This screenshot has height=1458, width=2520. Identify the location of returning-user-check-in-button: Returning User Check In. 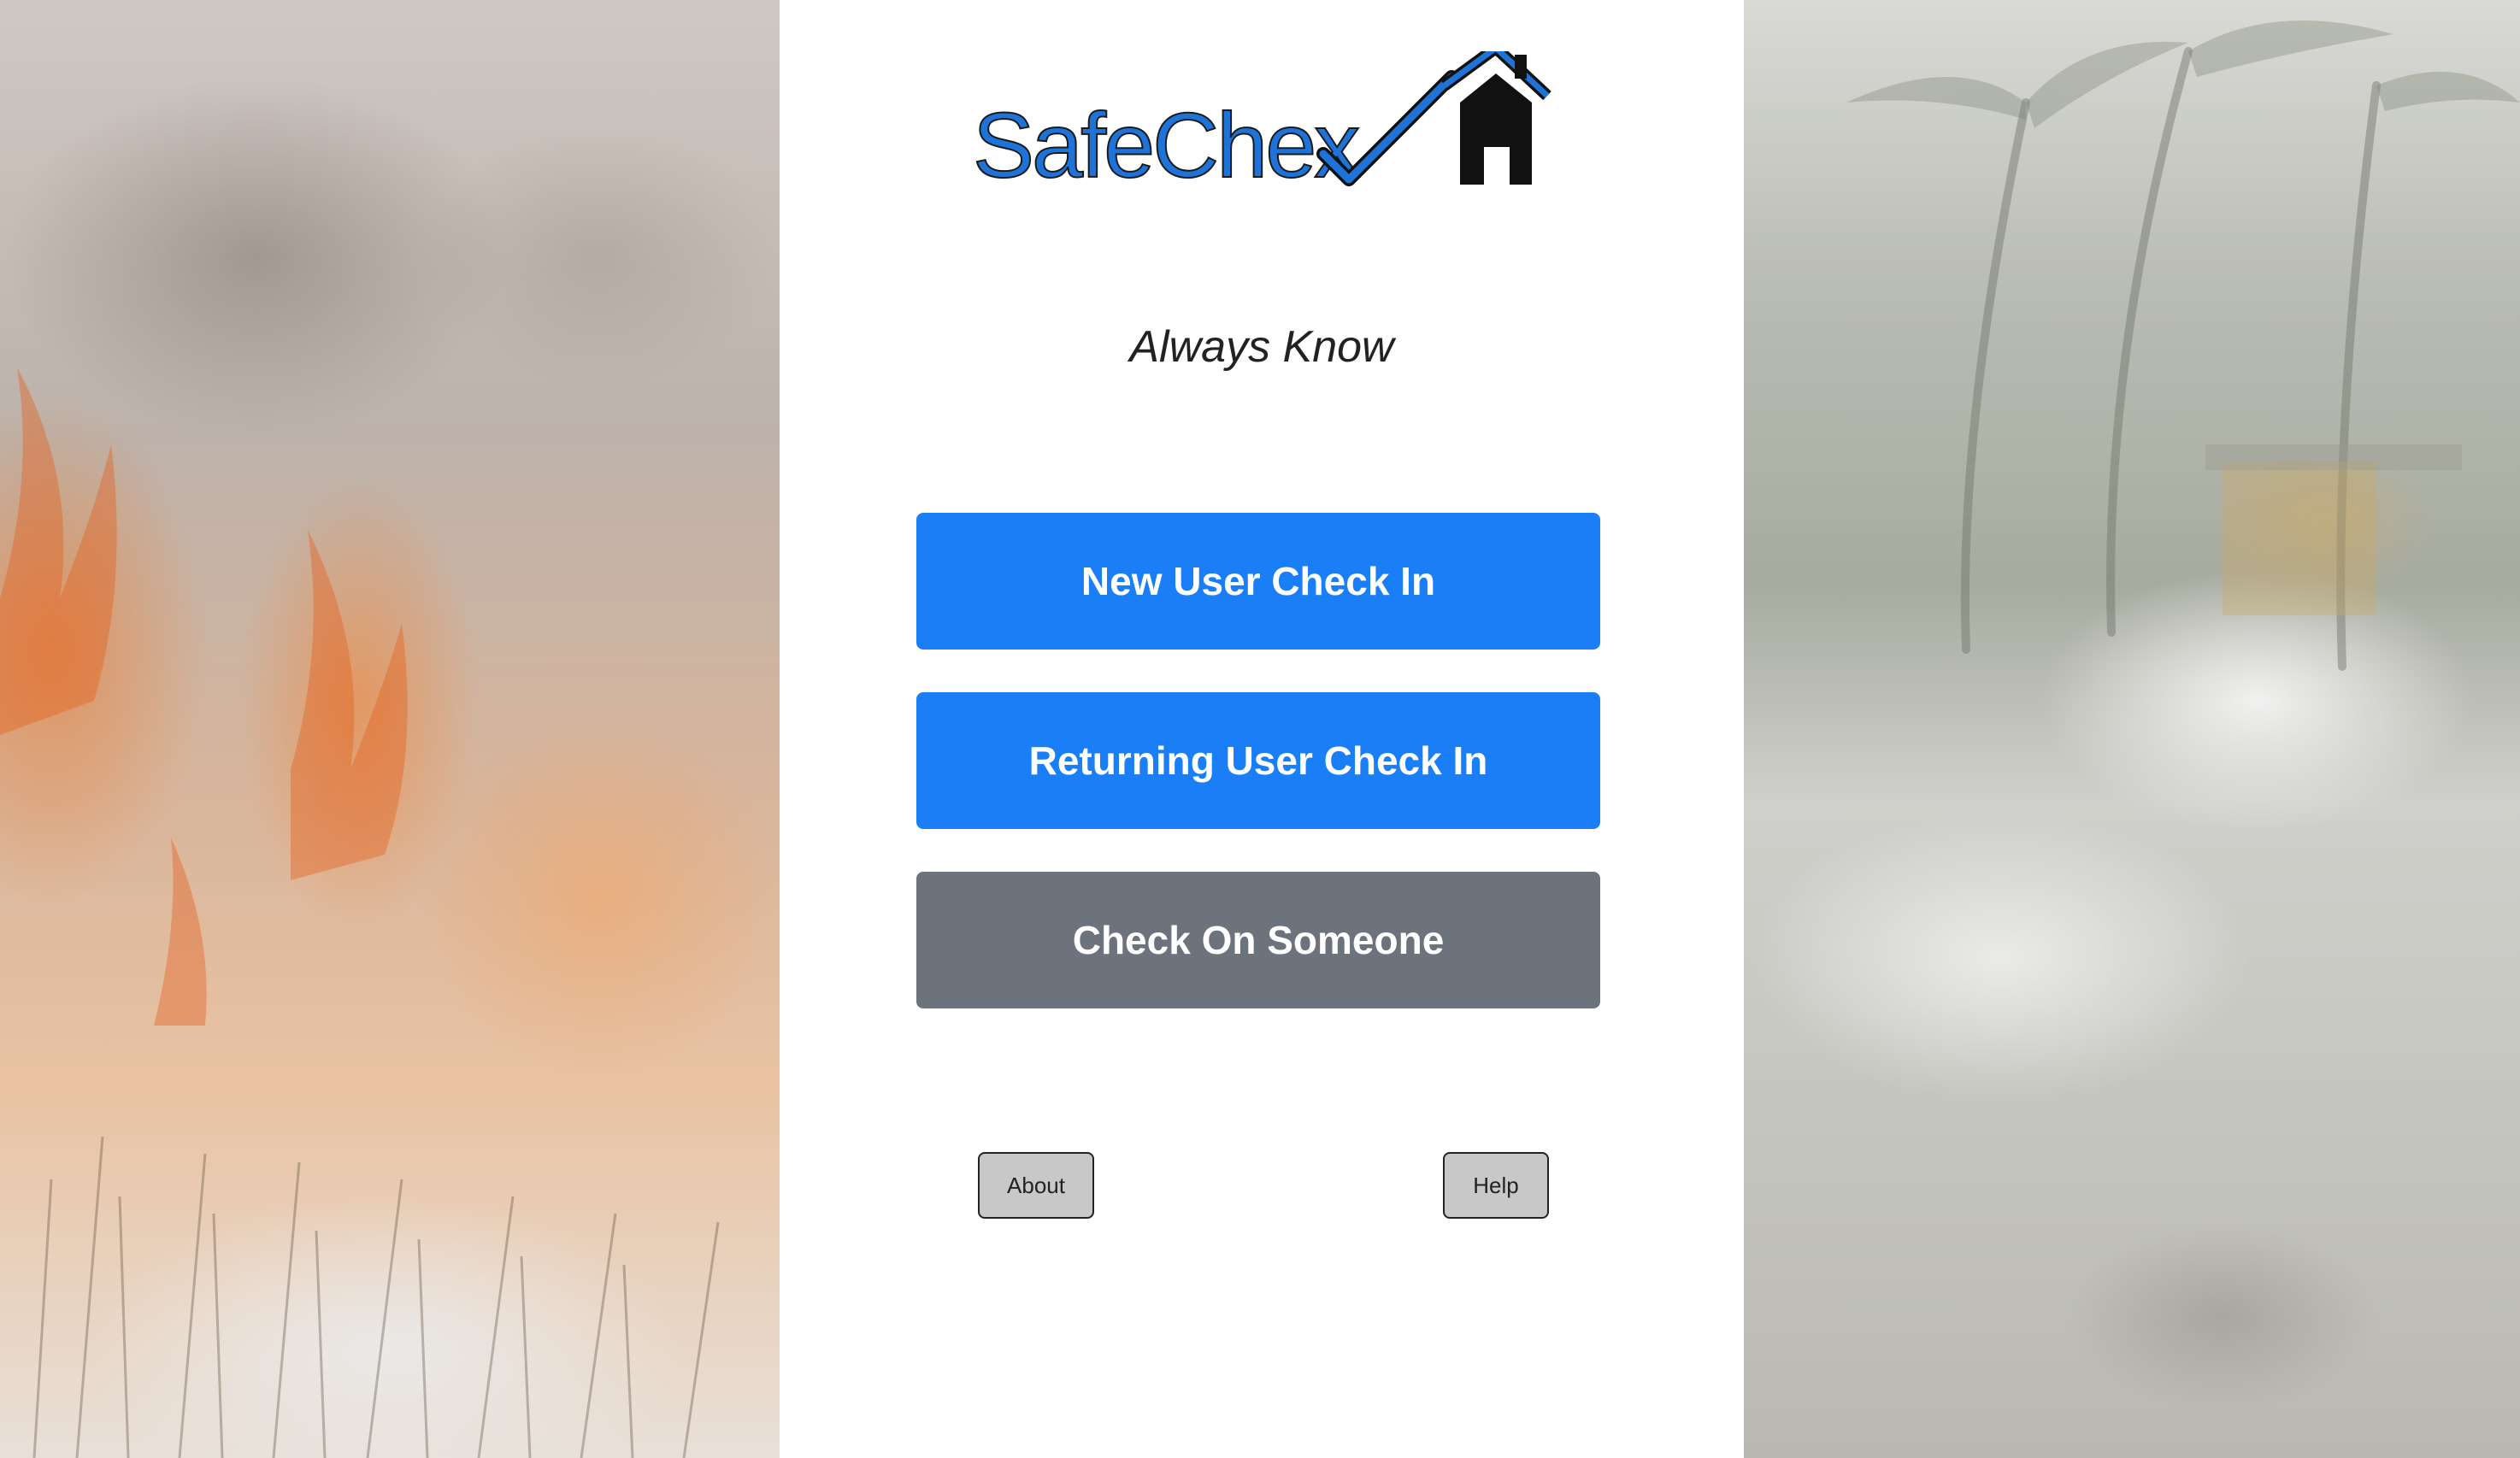
(1258, 760).